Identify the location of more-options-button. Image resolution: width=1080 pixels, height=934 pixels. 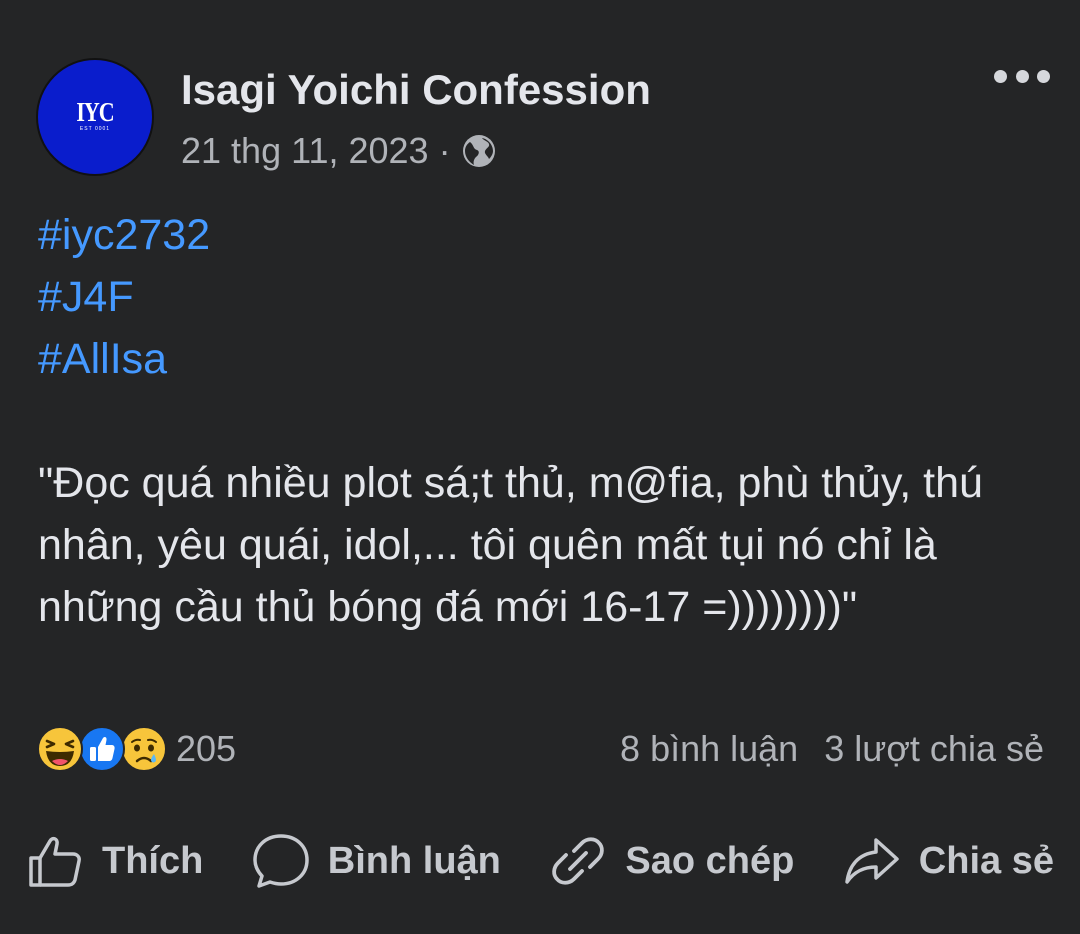
(1022, 76).